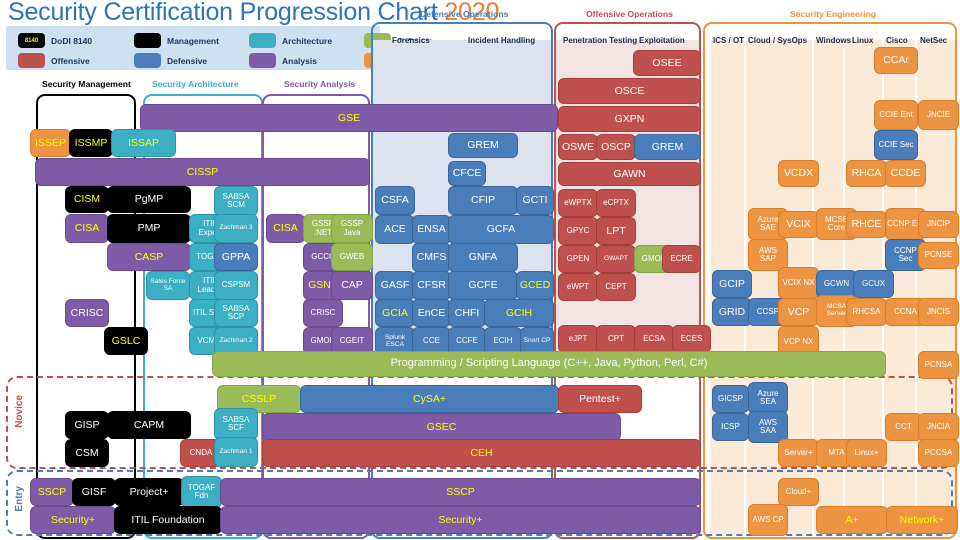 The image size is (960, 540). I want to click on cert-chip: OSCP, so click(616, 147).